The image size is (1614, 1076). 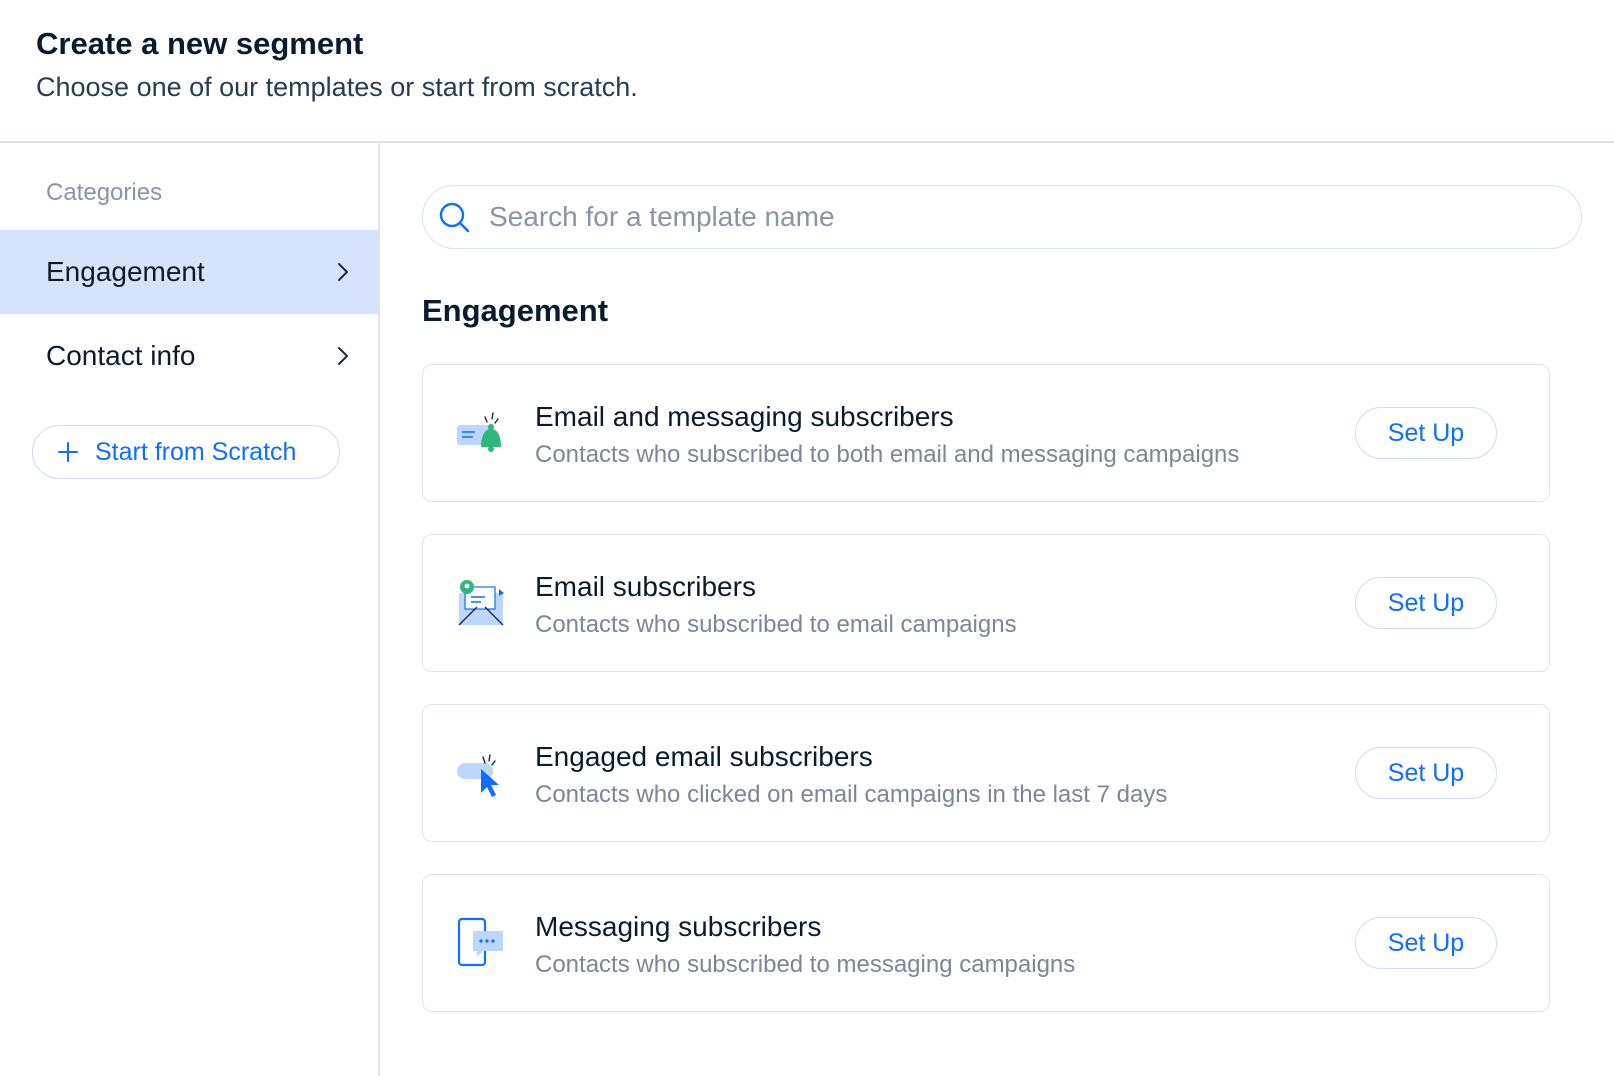 What do you see at coordinates (704, 756) in the screenshot?
I see `template-title: Engaged email subscribers` at bounding box center [704, 756].